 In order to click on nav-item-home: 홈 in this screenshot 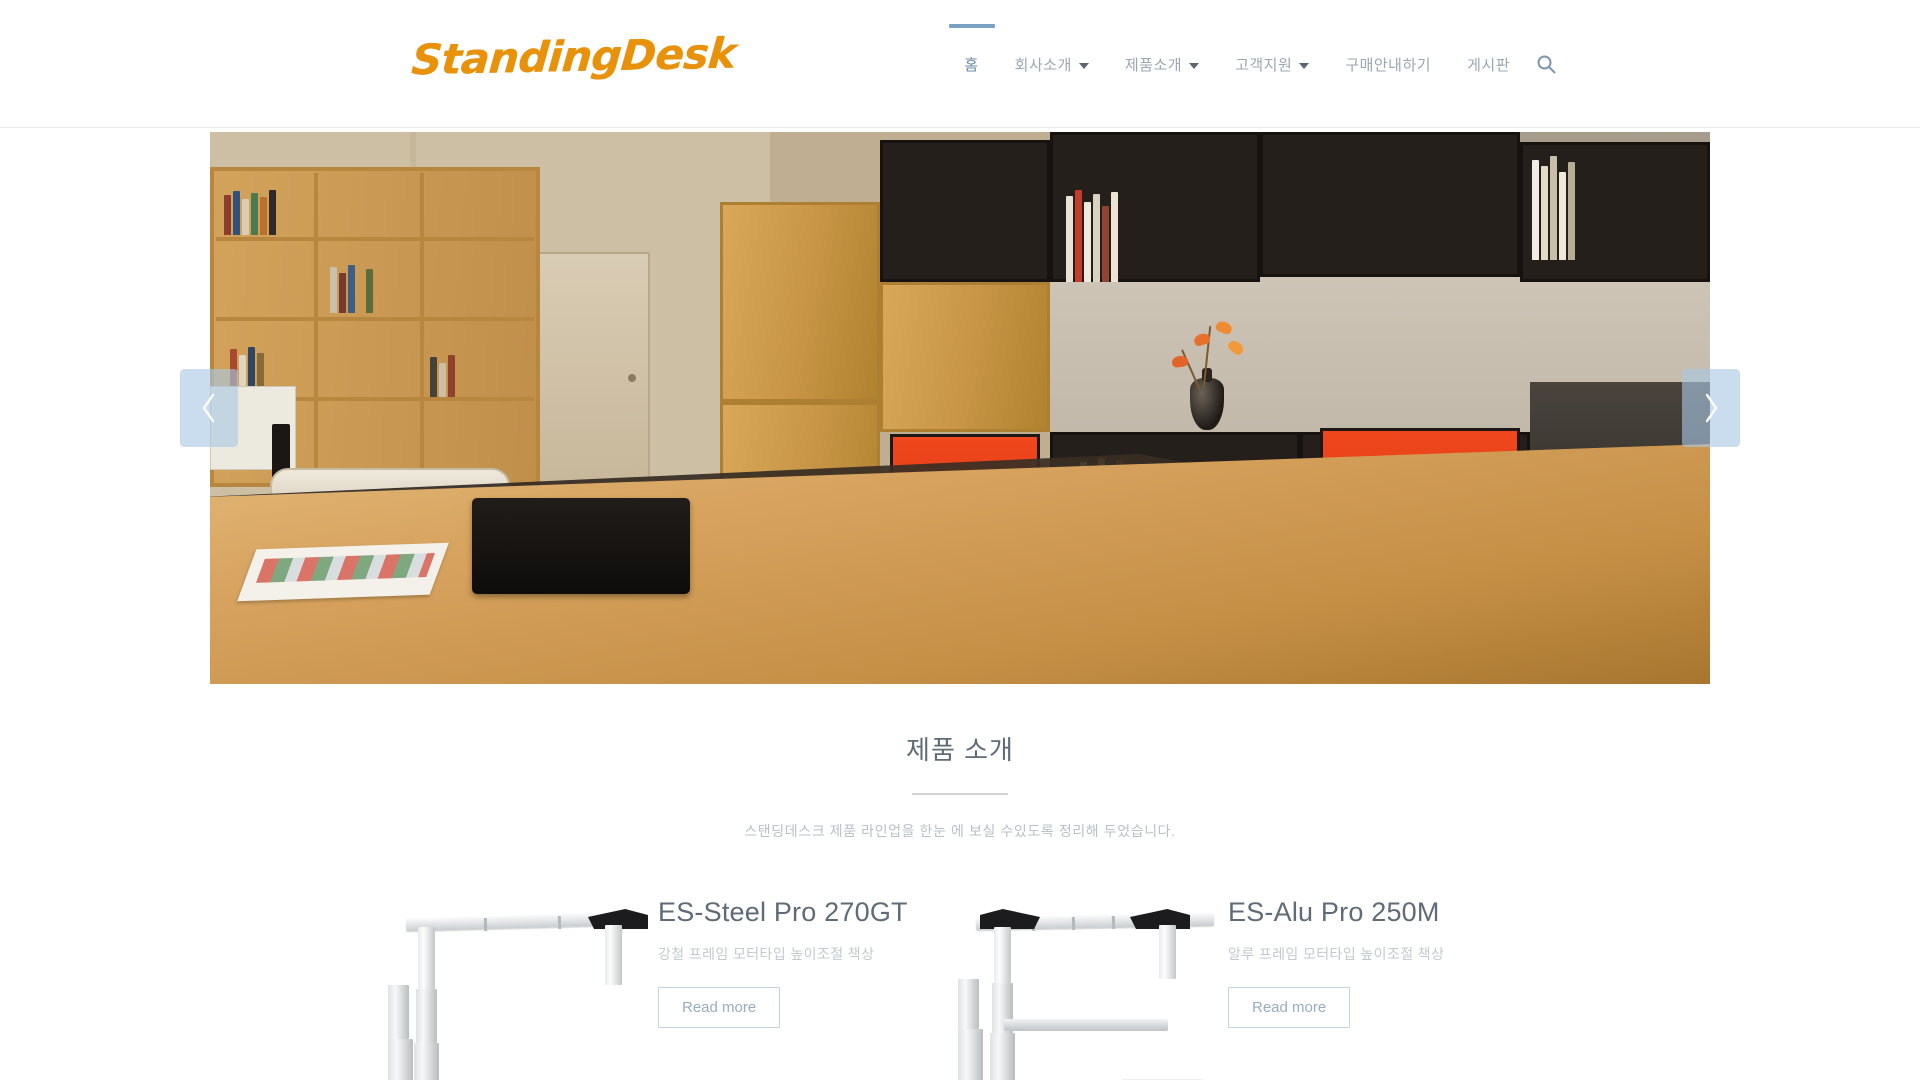, I will do `click(971, 64)`.